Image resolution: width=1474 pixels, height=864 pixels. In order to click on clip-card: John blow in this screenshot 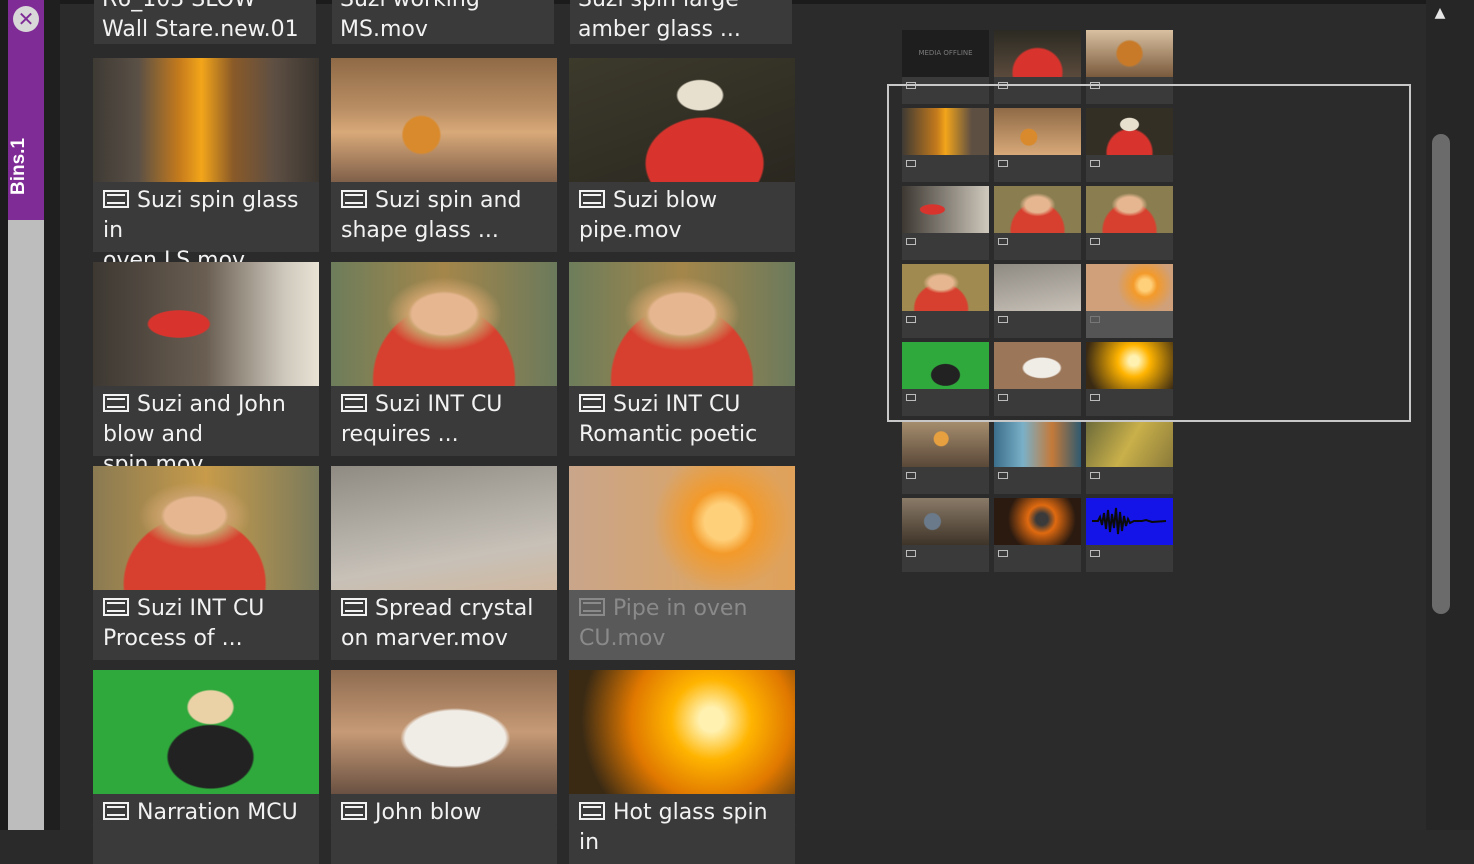, I will do `click(444, 767)`.